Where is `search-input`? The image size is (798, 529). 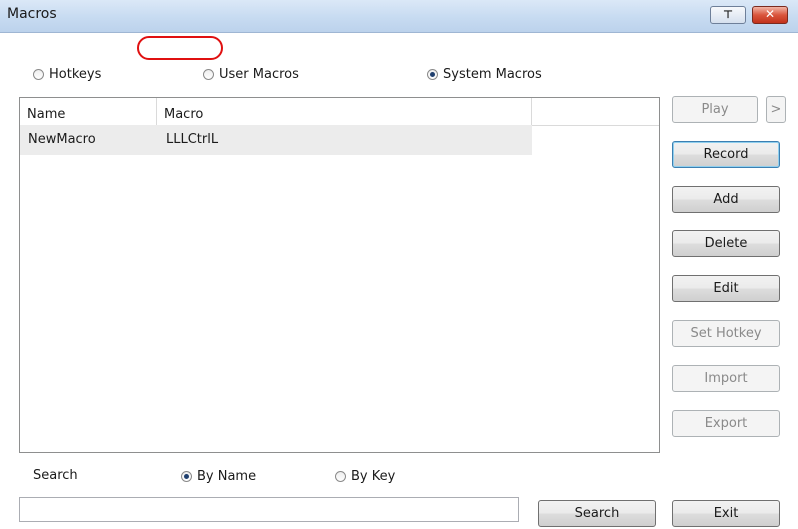 search-input is located at coordinates (269, 509).